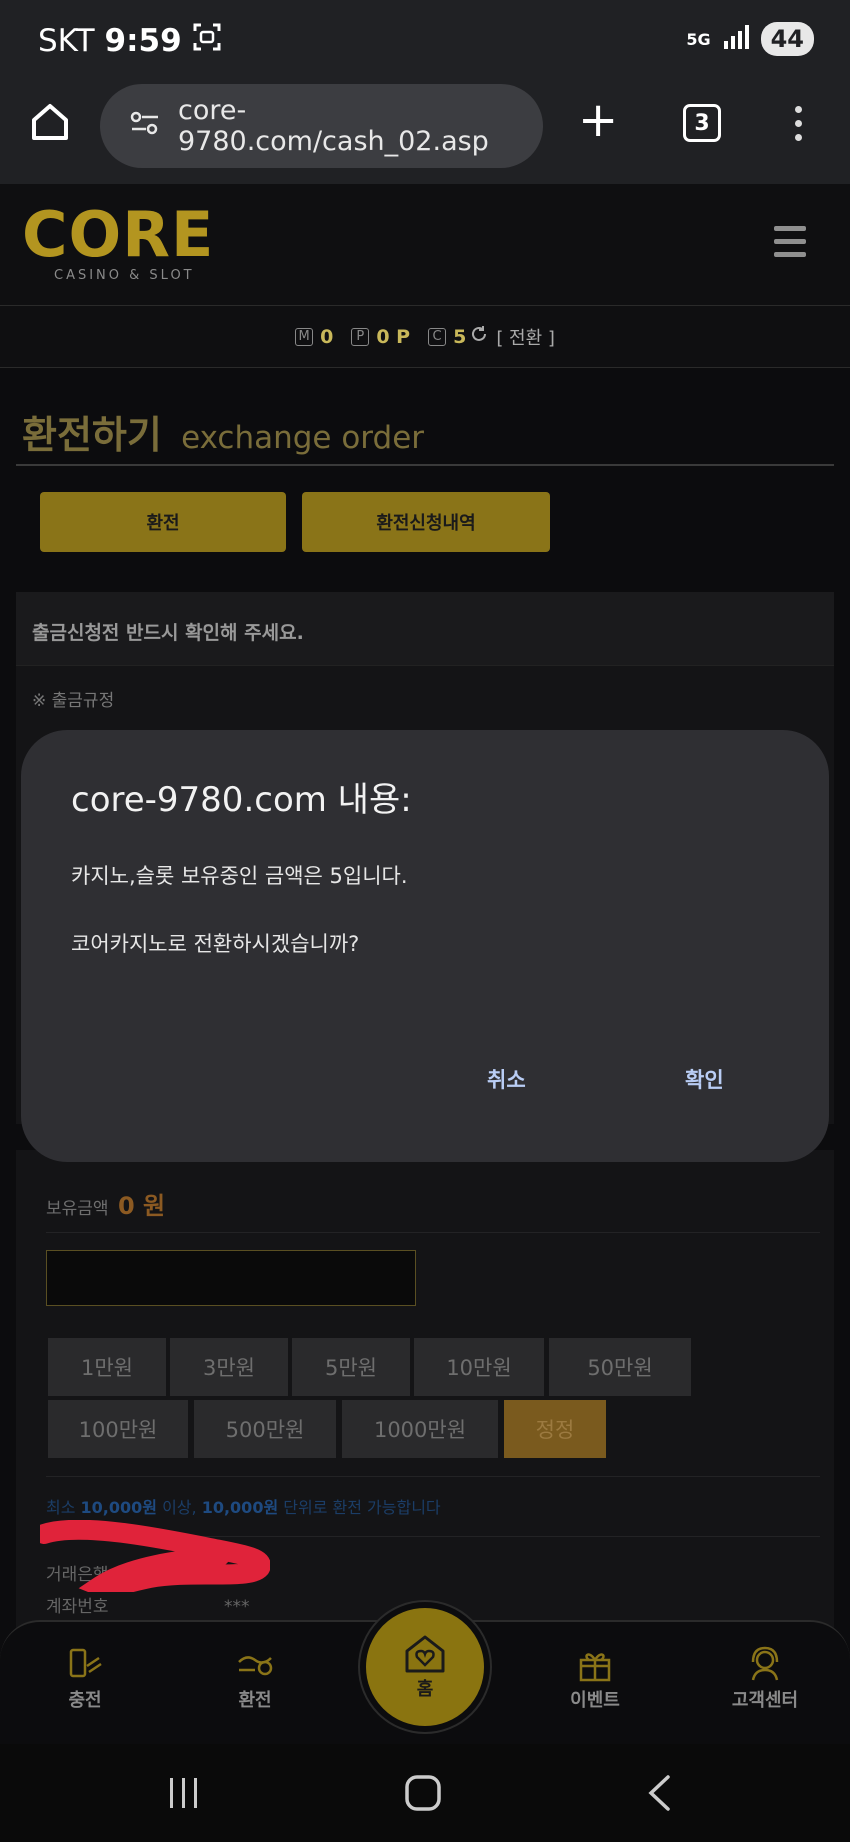  What do you see at coordinates (303, 438) in the screenshot?
I see `page-title-en: exchange order` at bounding box center [303, 438].